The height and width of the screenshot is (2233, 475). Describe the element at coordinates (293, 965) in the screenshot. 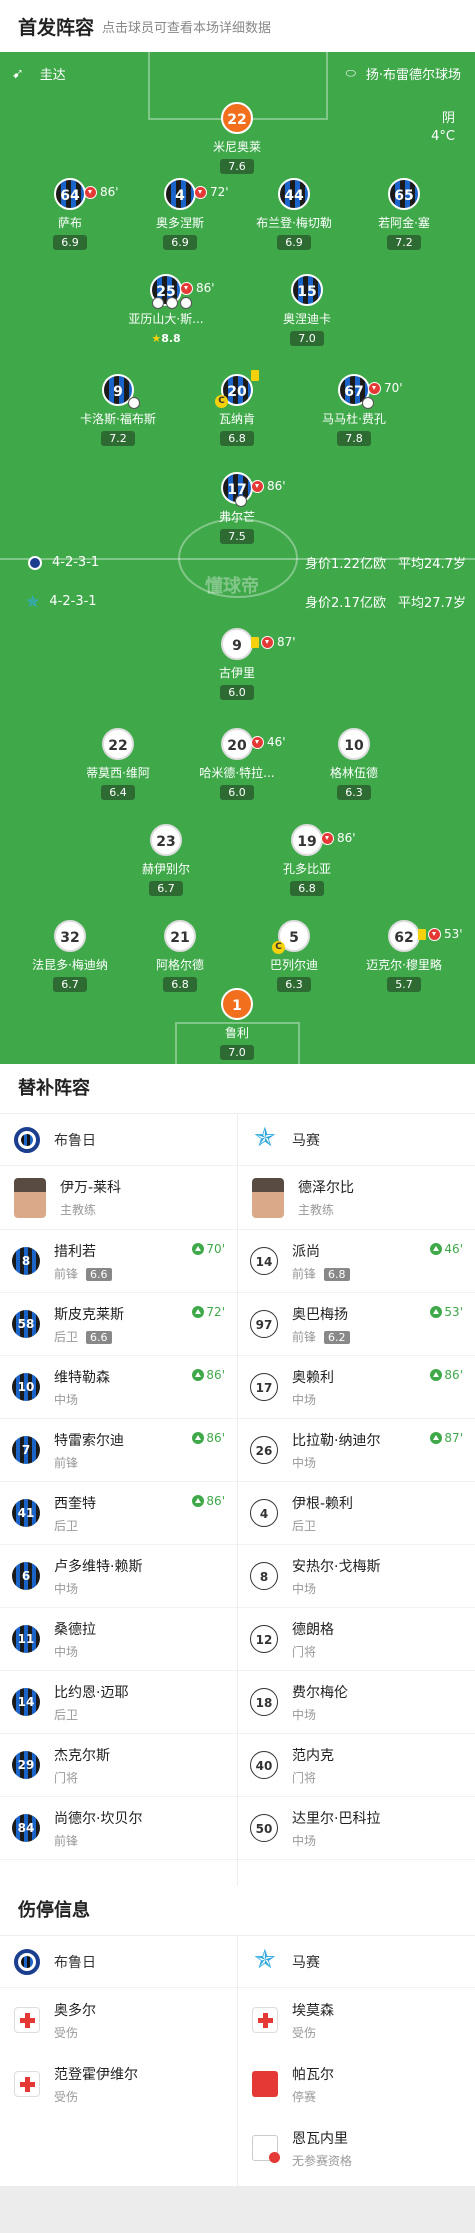

I see `player-name: 巴列尔迪` at that location.